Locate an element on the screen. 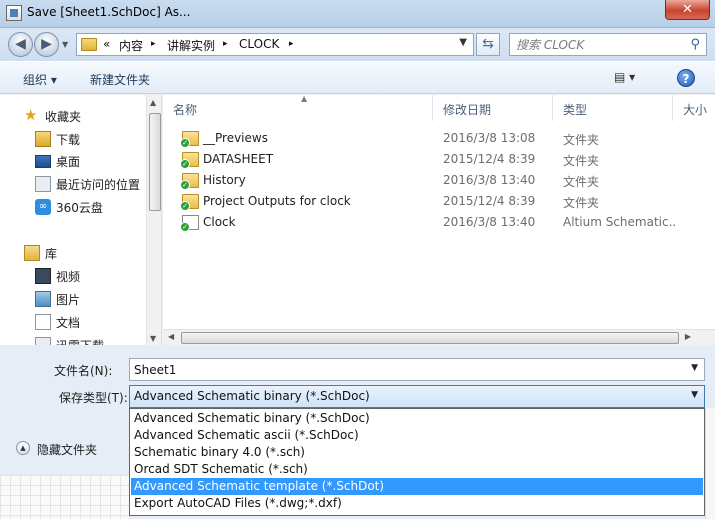 The width and height of the screenshot is (715, 519). horizontal-scrollbar: ◀ ▶ is located at coordinates (439, 337).